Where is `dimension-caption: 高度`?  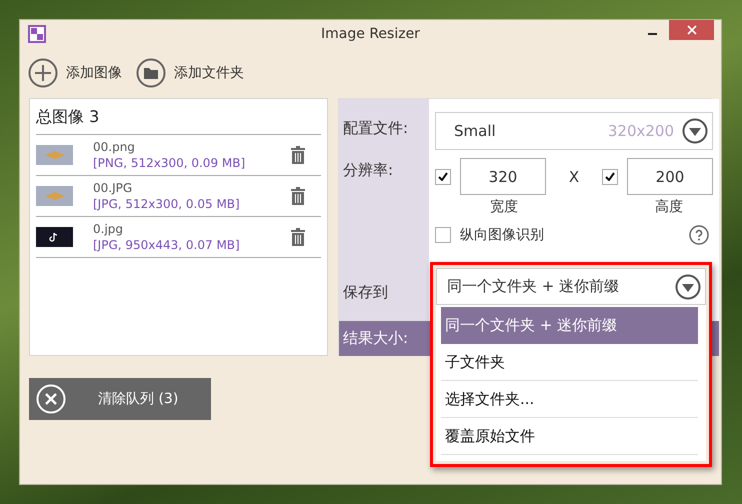
dimension-caption: 高度 is located at coordinates (669, 207).